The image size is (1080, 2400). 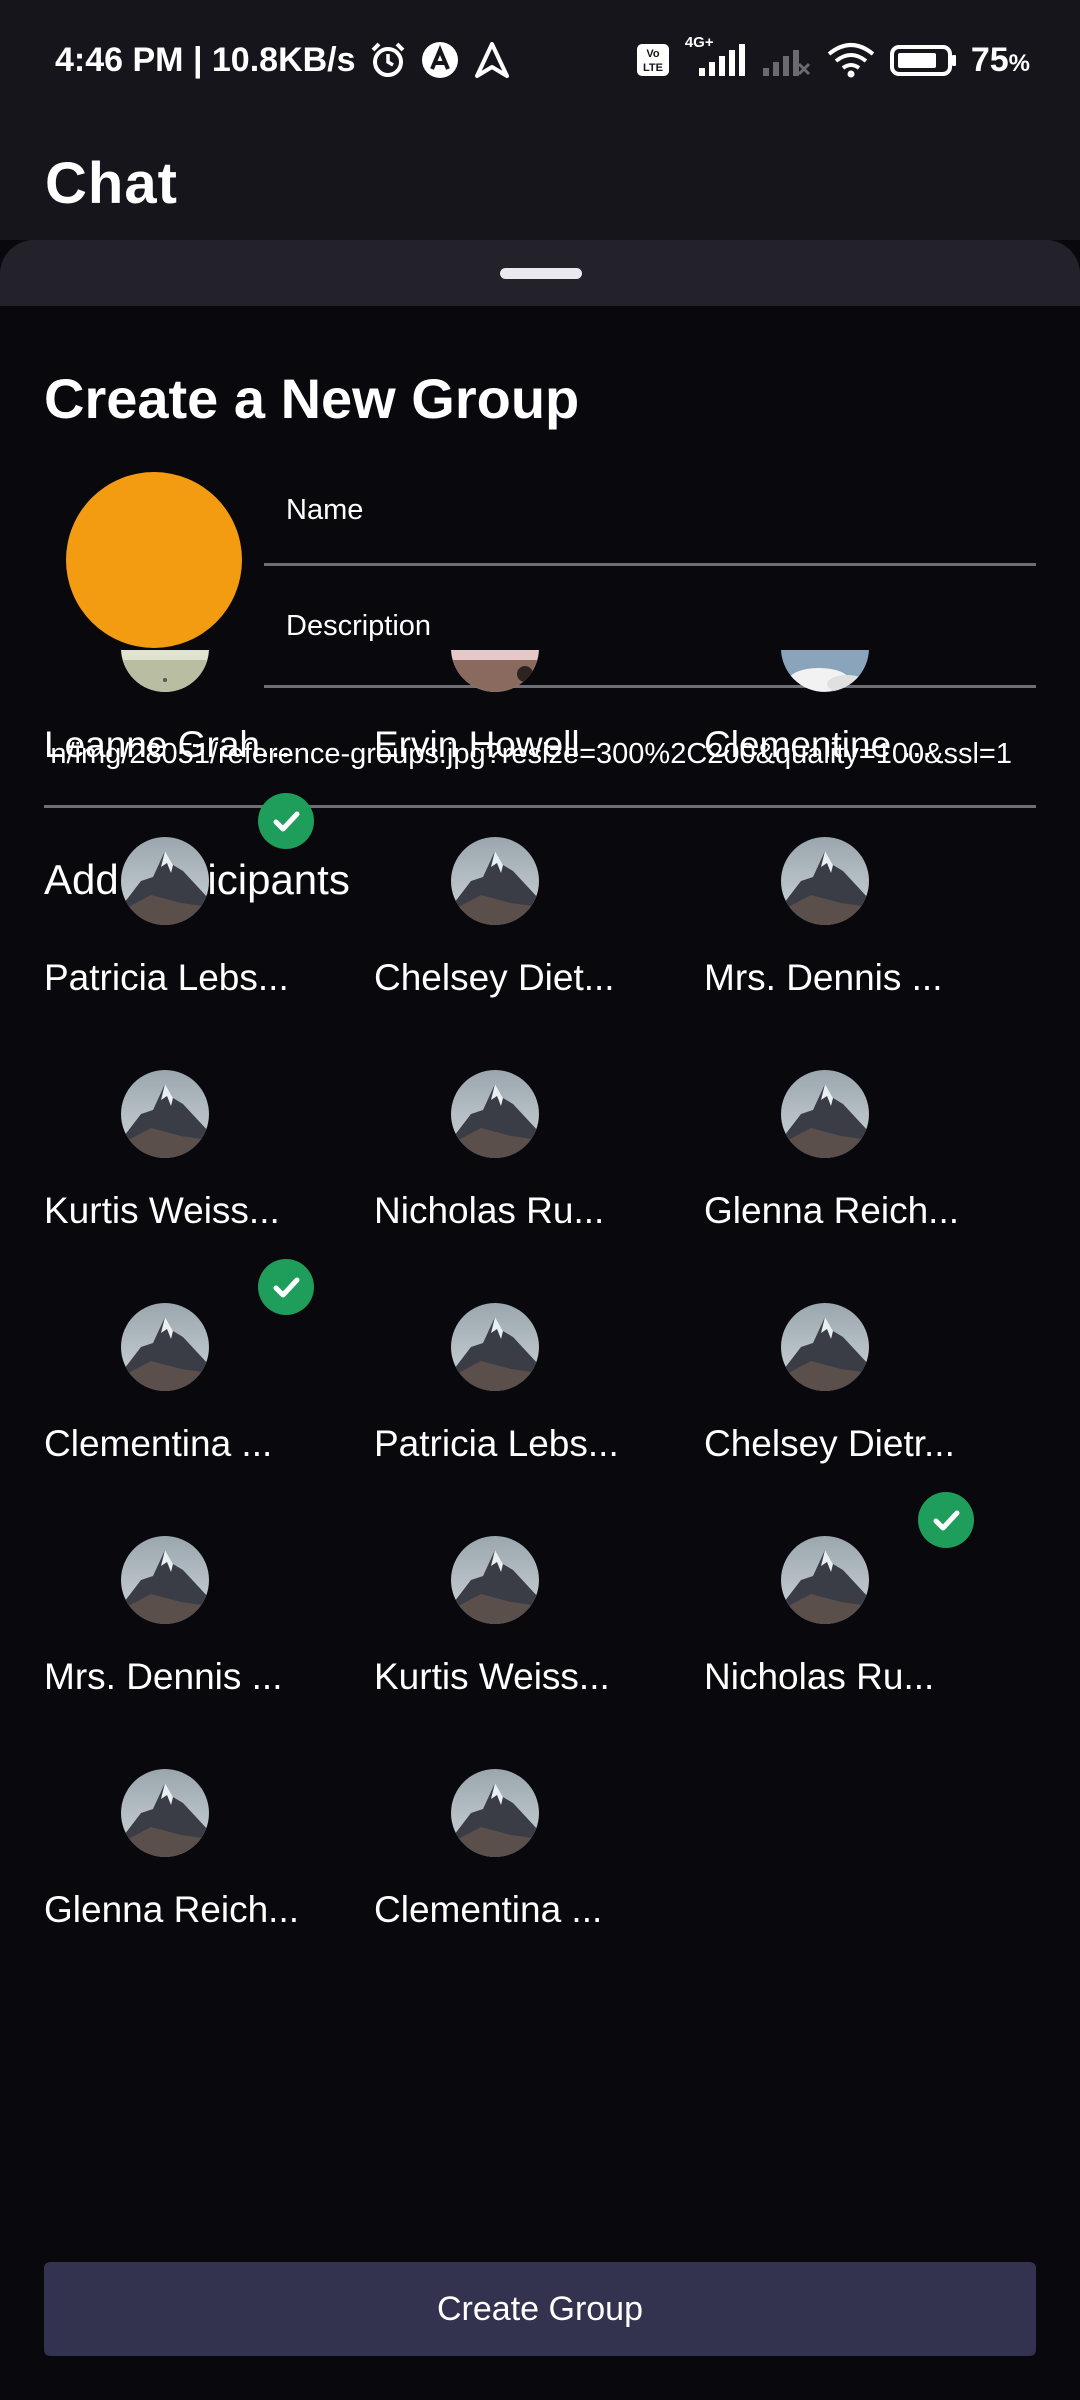 What do you see at coordinates (440, 60) in the screenshot?
I see `app-a-icon` at bounding box center [440, 60].